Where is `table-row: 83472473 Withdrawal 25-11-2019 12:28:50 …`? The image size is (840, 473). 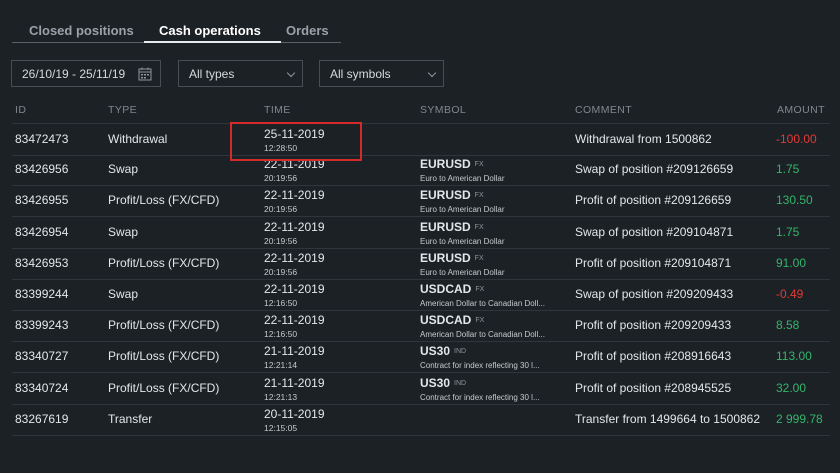 table-row: 83472473 Withdrawal 25-11-2019 12:28:50 … is located at coordinates (421, 139).